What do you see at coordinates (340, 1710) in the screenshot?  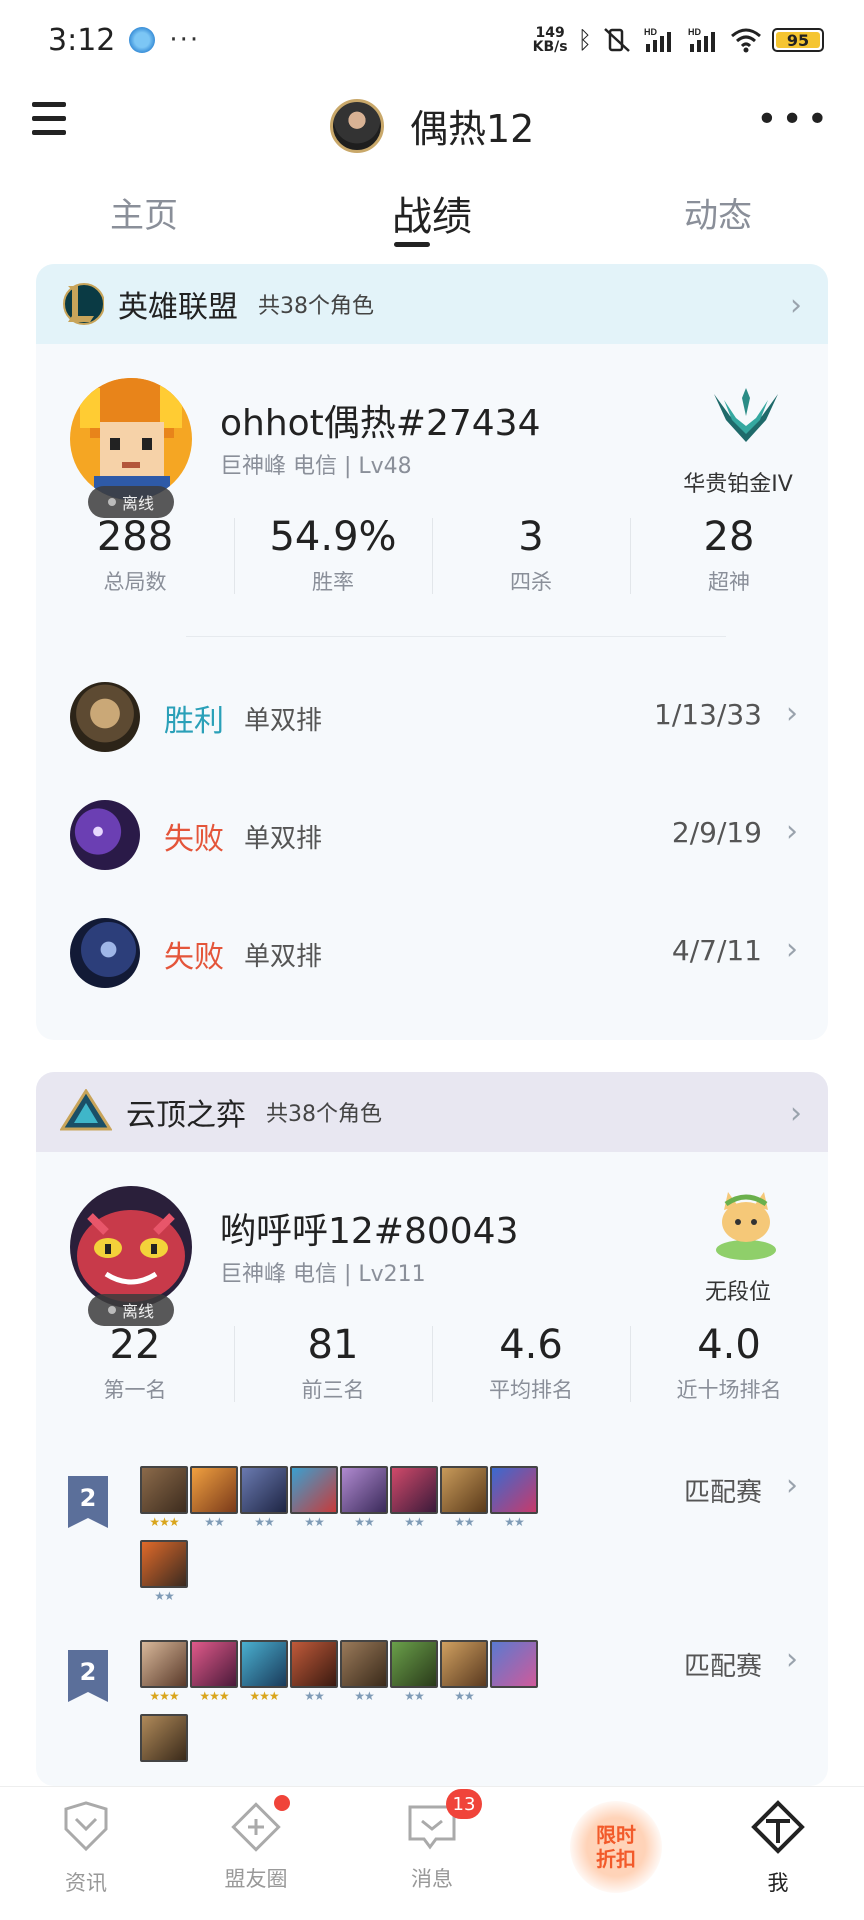 I see `unit-list: ★★★ ★★★ ★★★ ★★ ★★ ★★ ★★` at bounding box center [340, 1710].